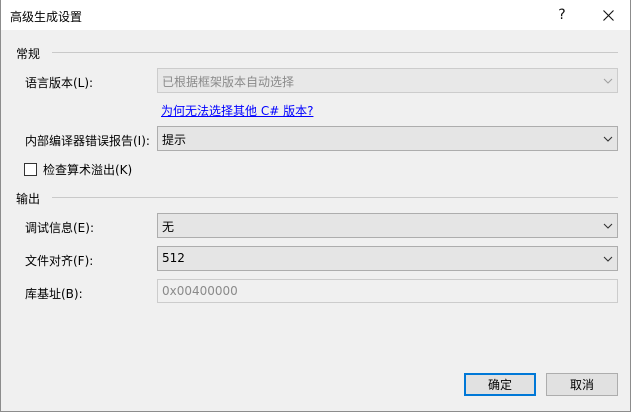 The height and width of the screenshot is (412, 631). What do you see at coordinates (335, 197) in the screenshot?
I see `group-divider-output` at bounding box center [335, 197].